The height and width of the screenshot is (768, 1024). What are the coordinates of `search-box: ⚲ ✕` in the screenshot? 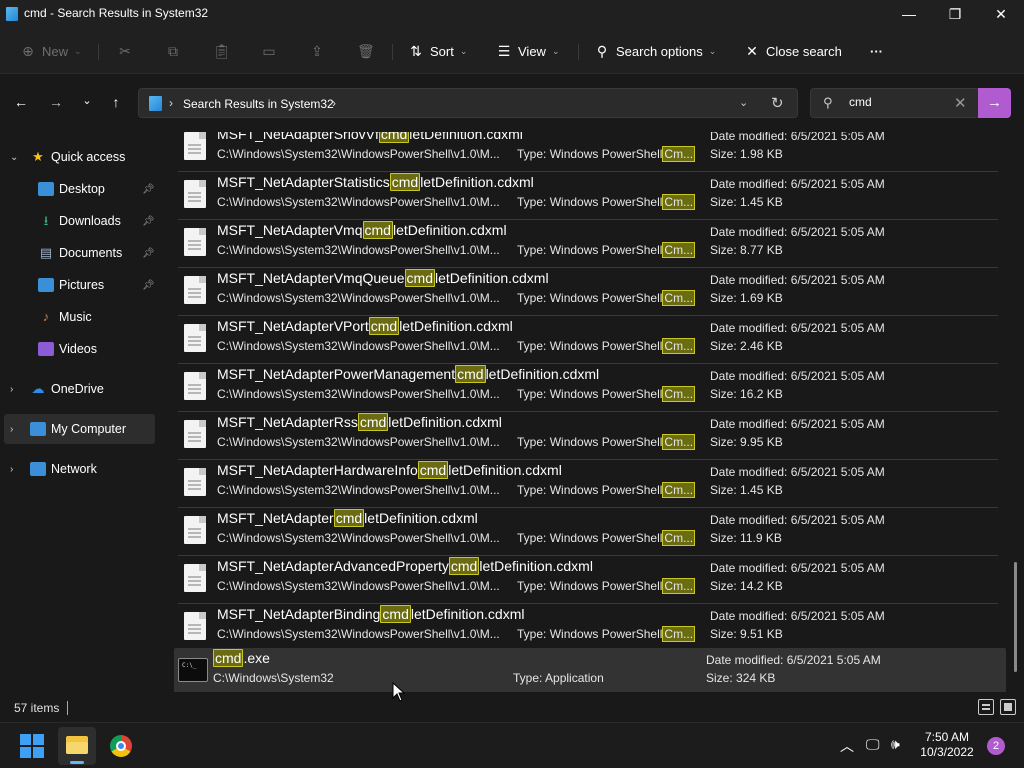 It's located at (895, 103).